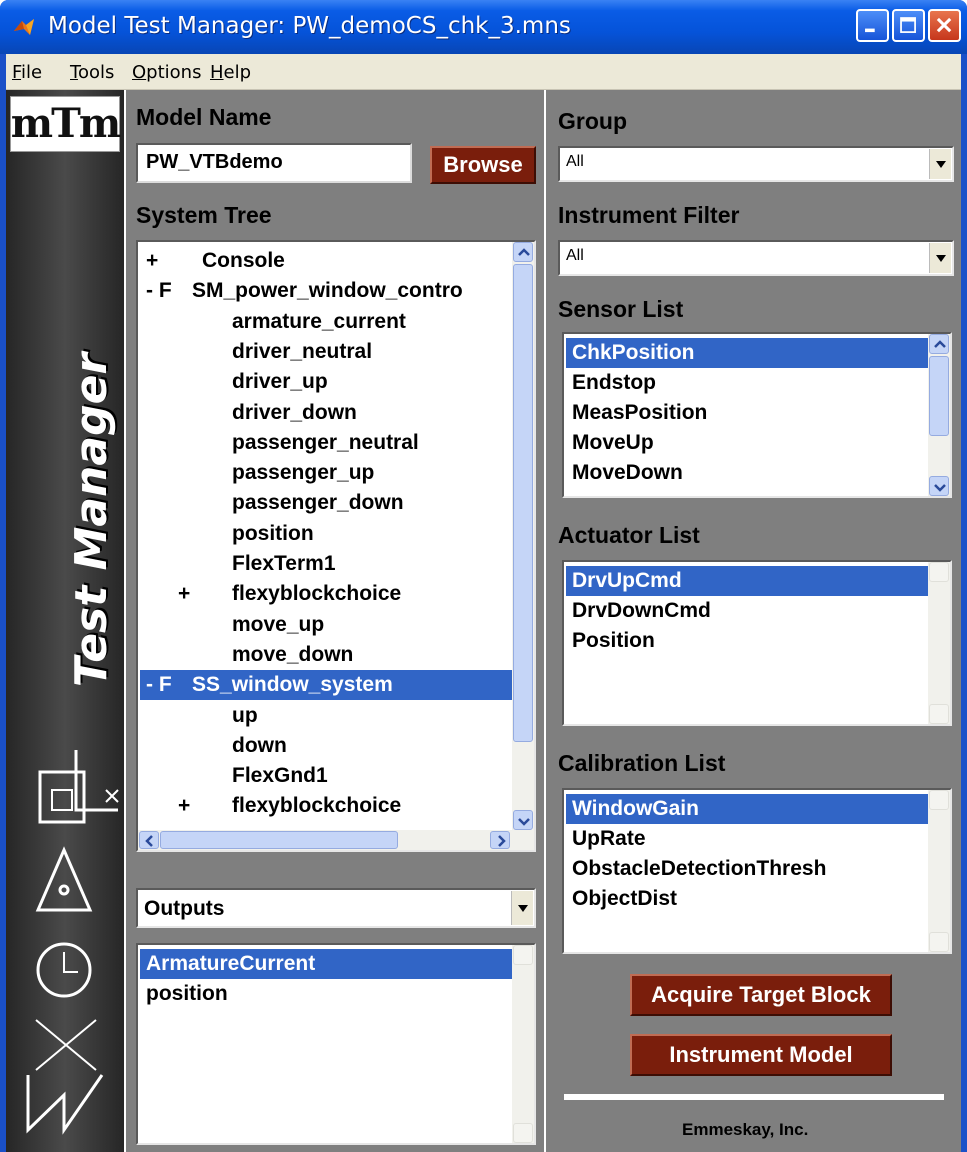 The height and width of the screenshot is (1152, 967). Describe the element at coordinates (326, 352) in the screenshot. I see `tree-node: driver_neutral` at that location.